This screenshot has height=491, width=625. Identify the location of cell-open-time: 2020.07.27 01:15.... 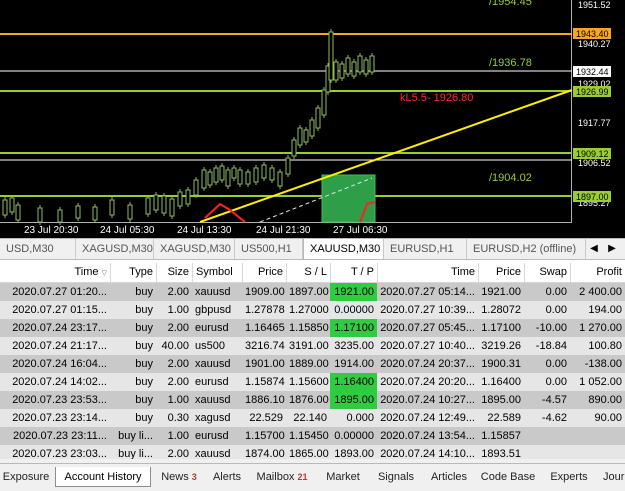
(59, 310).